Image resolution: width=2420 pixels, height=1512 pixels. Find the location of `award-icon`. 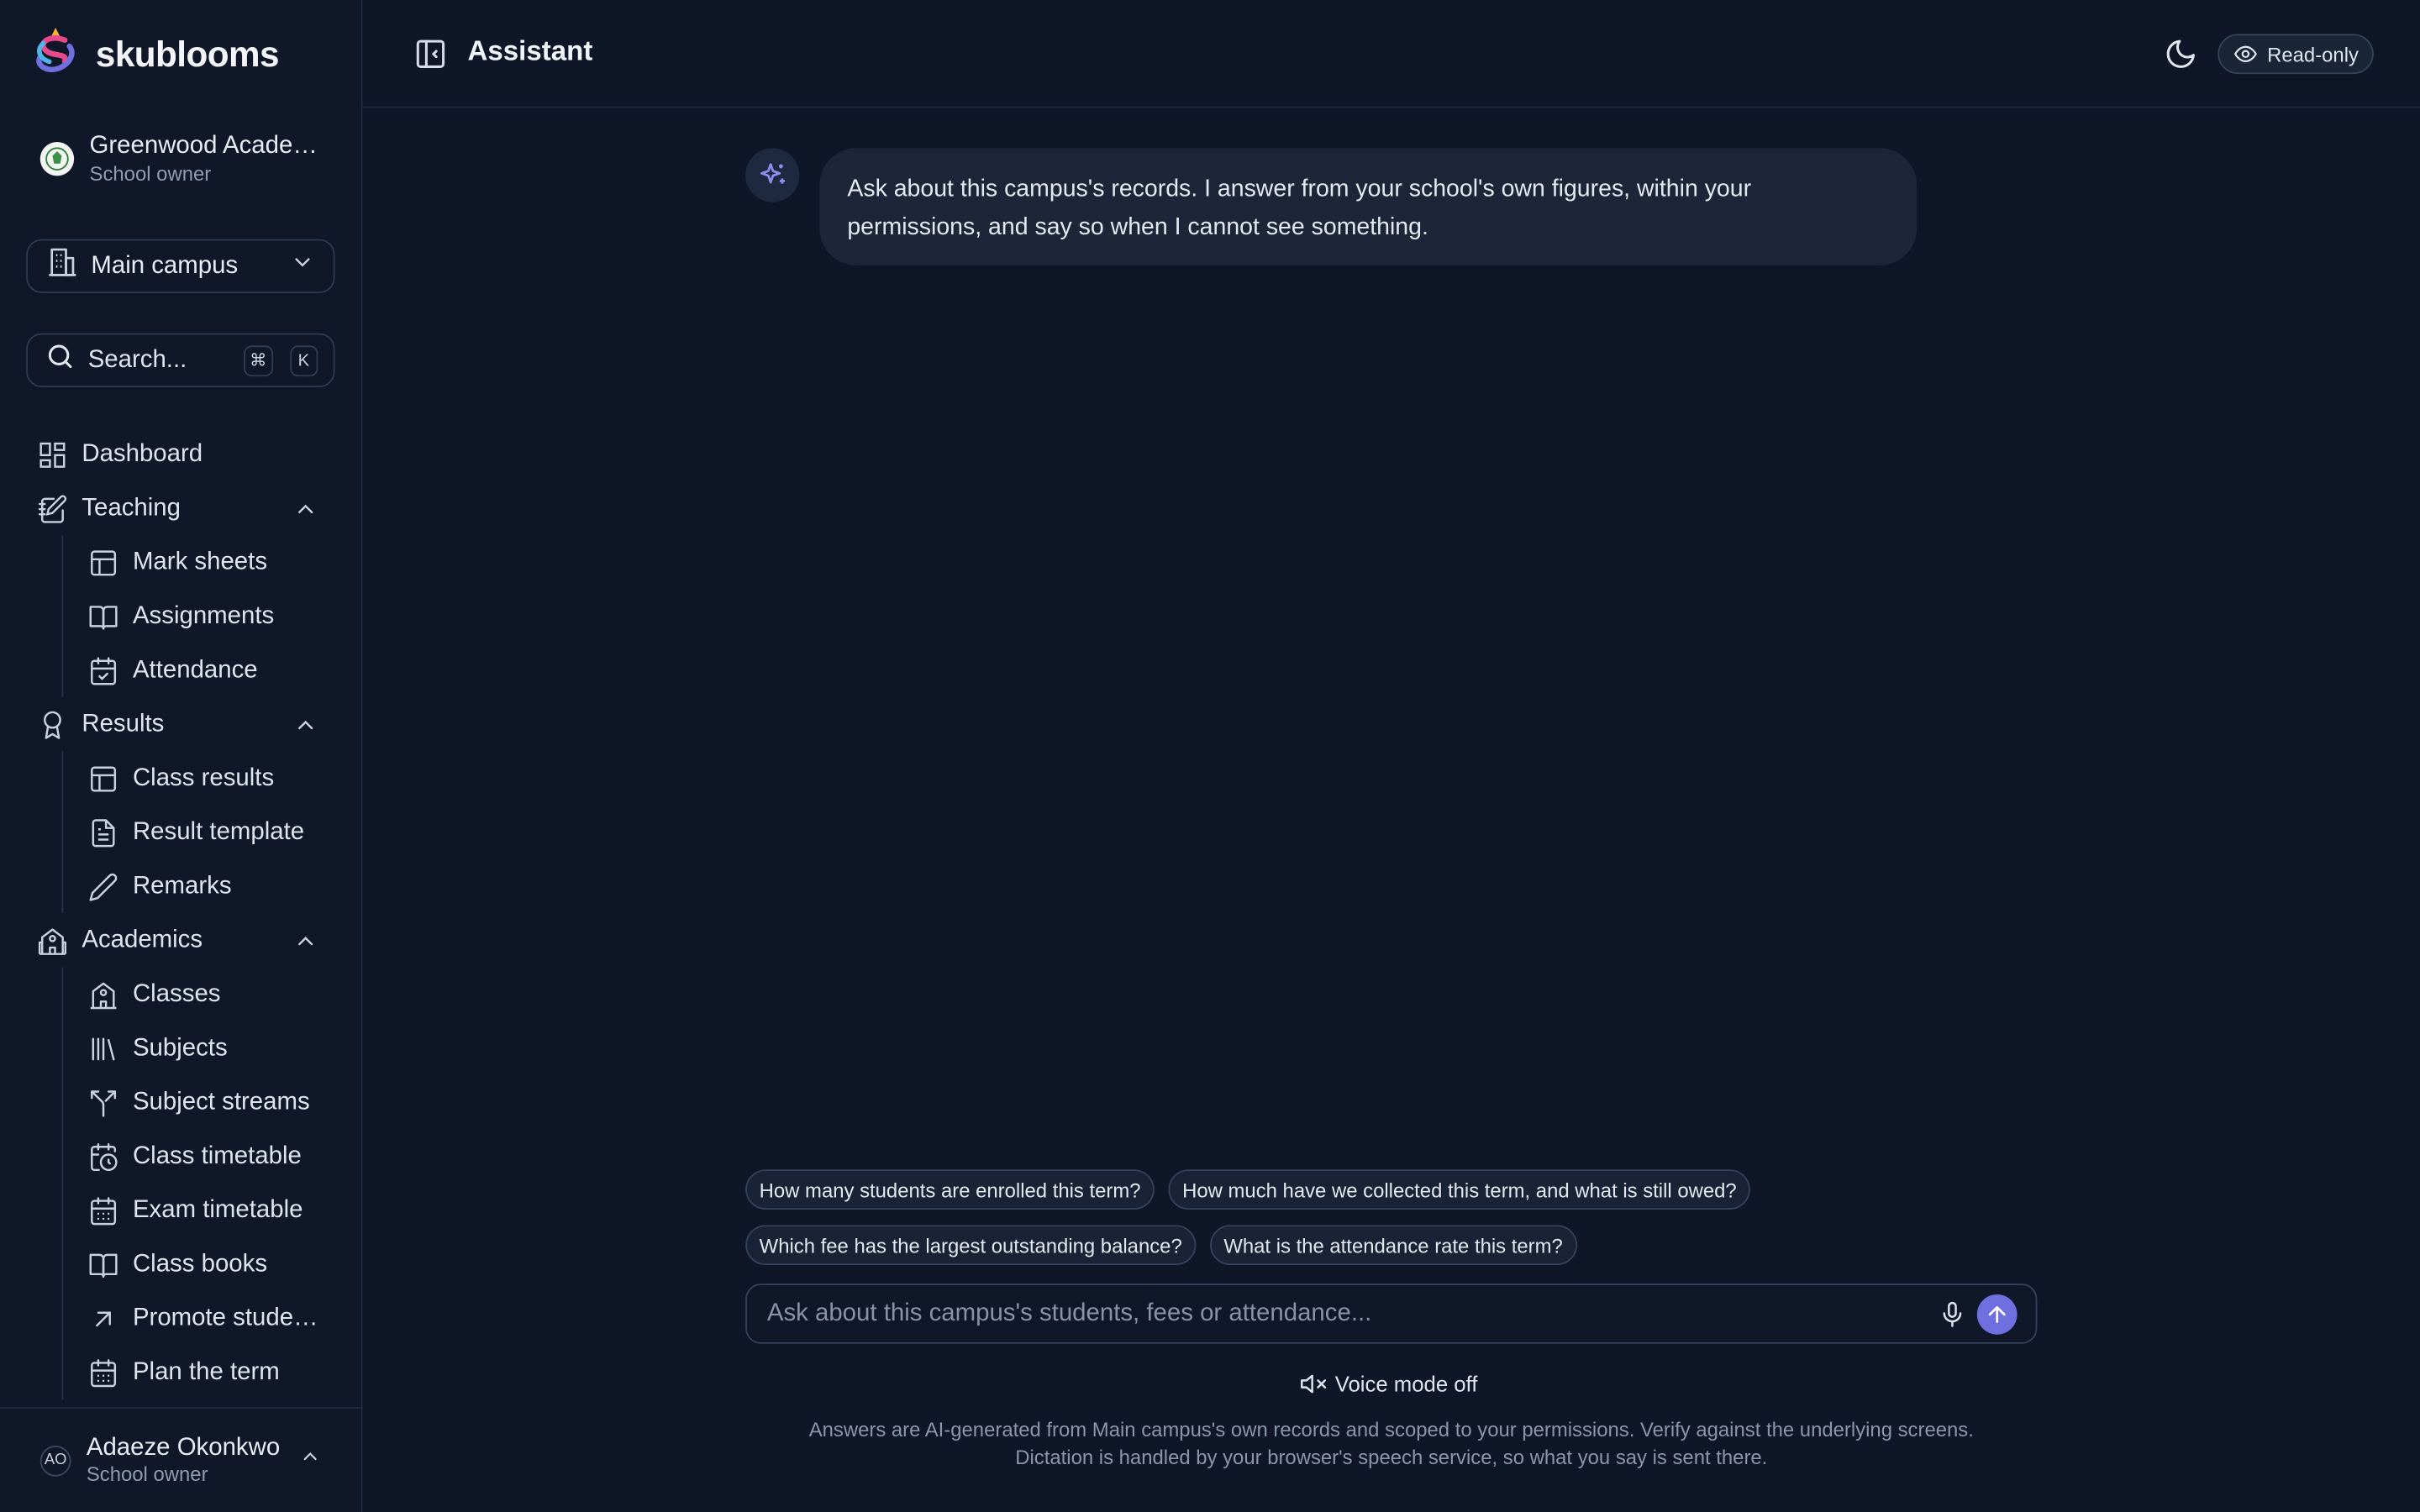

award-icon is located at coordinates (52, 724).